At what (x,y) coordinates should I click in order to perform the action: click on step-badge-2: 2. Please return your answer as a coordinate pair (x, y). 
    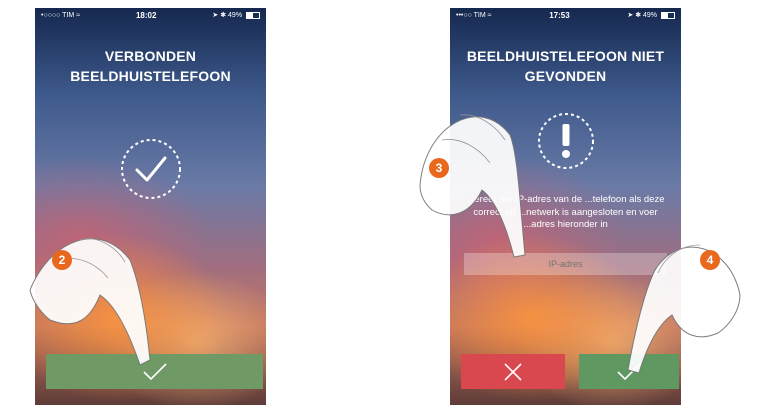
    Looking at the image, I should click on (62, 260).